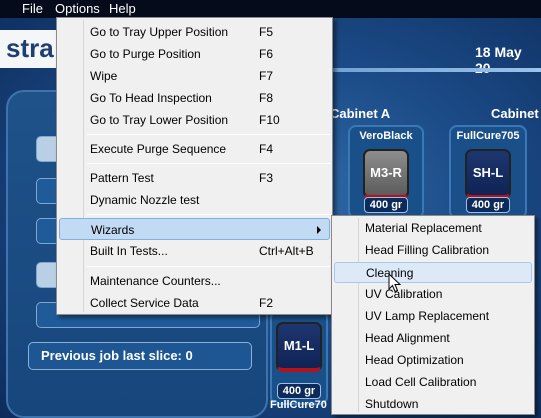 Image resolution: width=541 pixels, height=418 pixels. What do you see at coordinates (433, 250) in the screenshot?
I see `wizard-head-filling-calibration: Head Filling Calibration` at bounding box center [433, 250].